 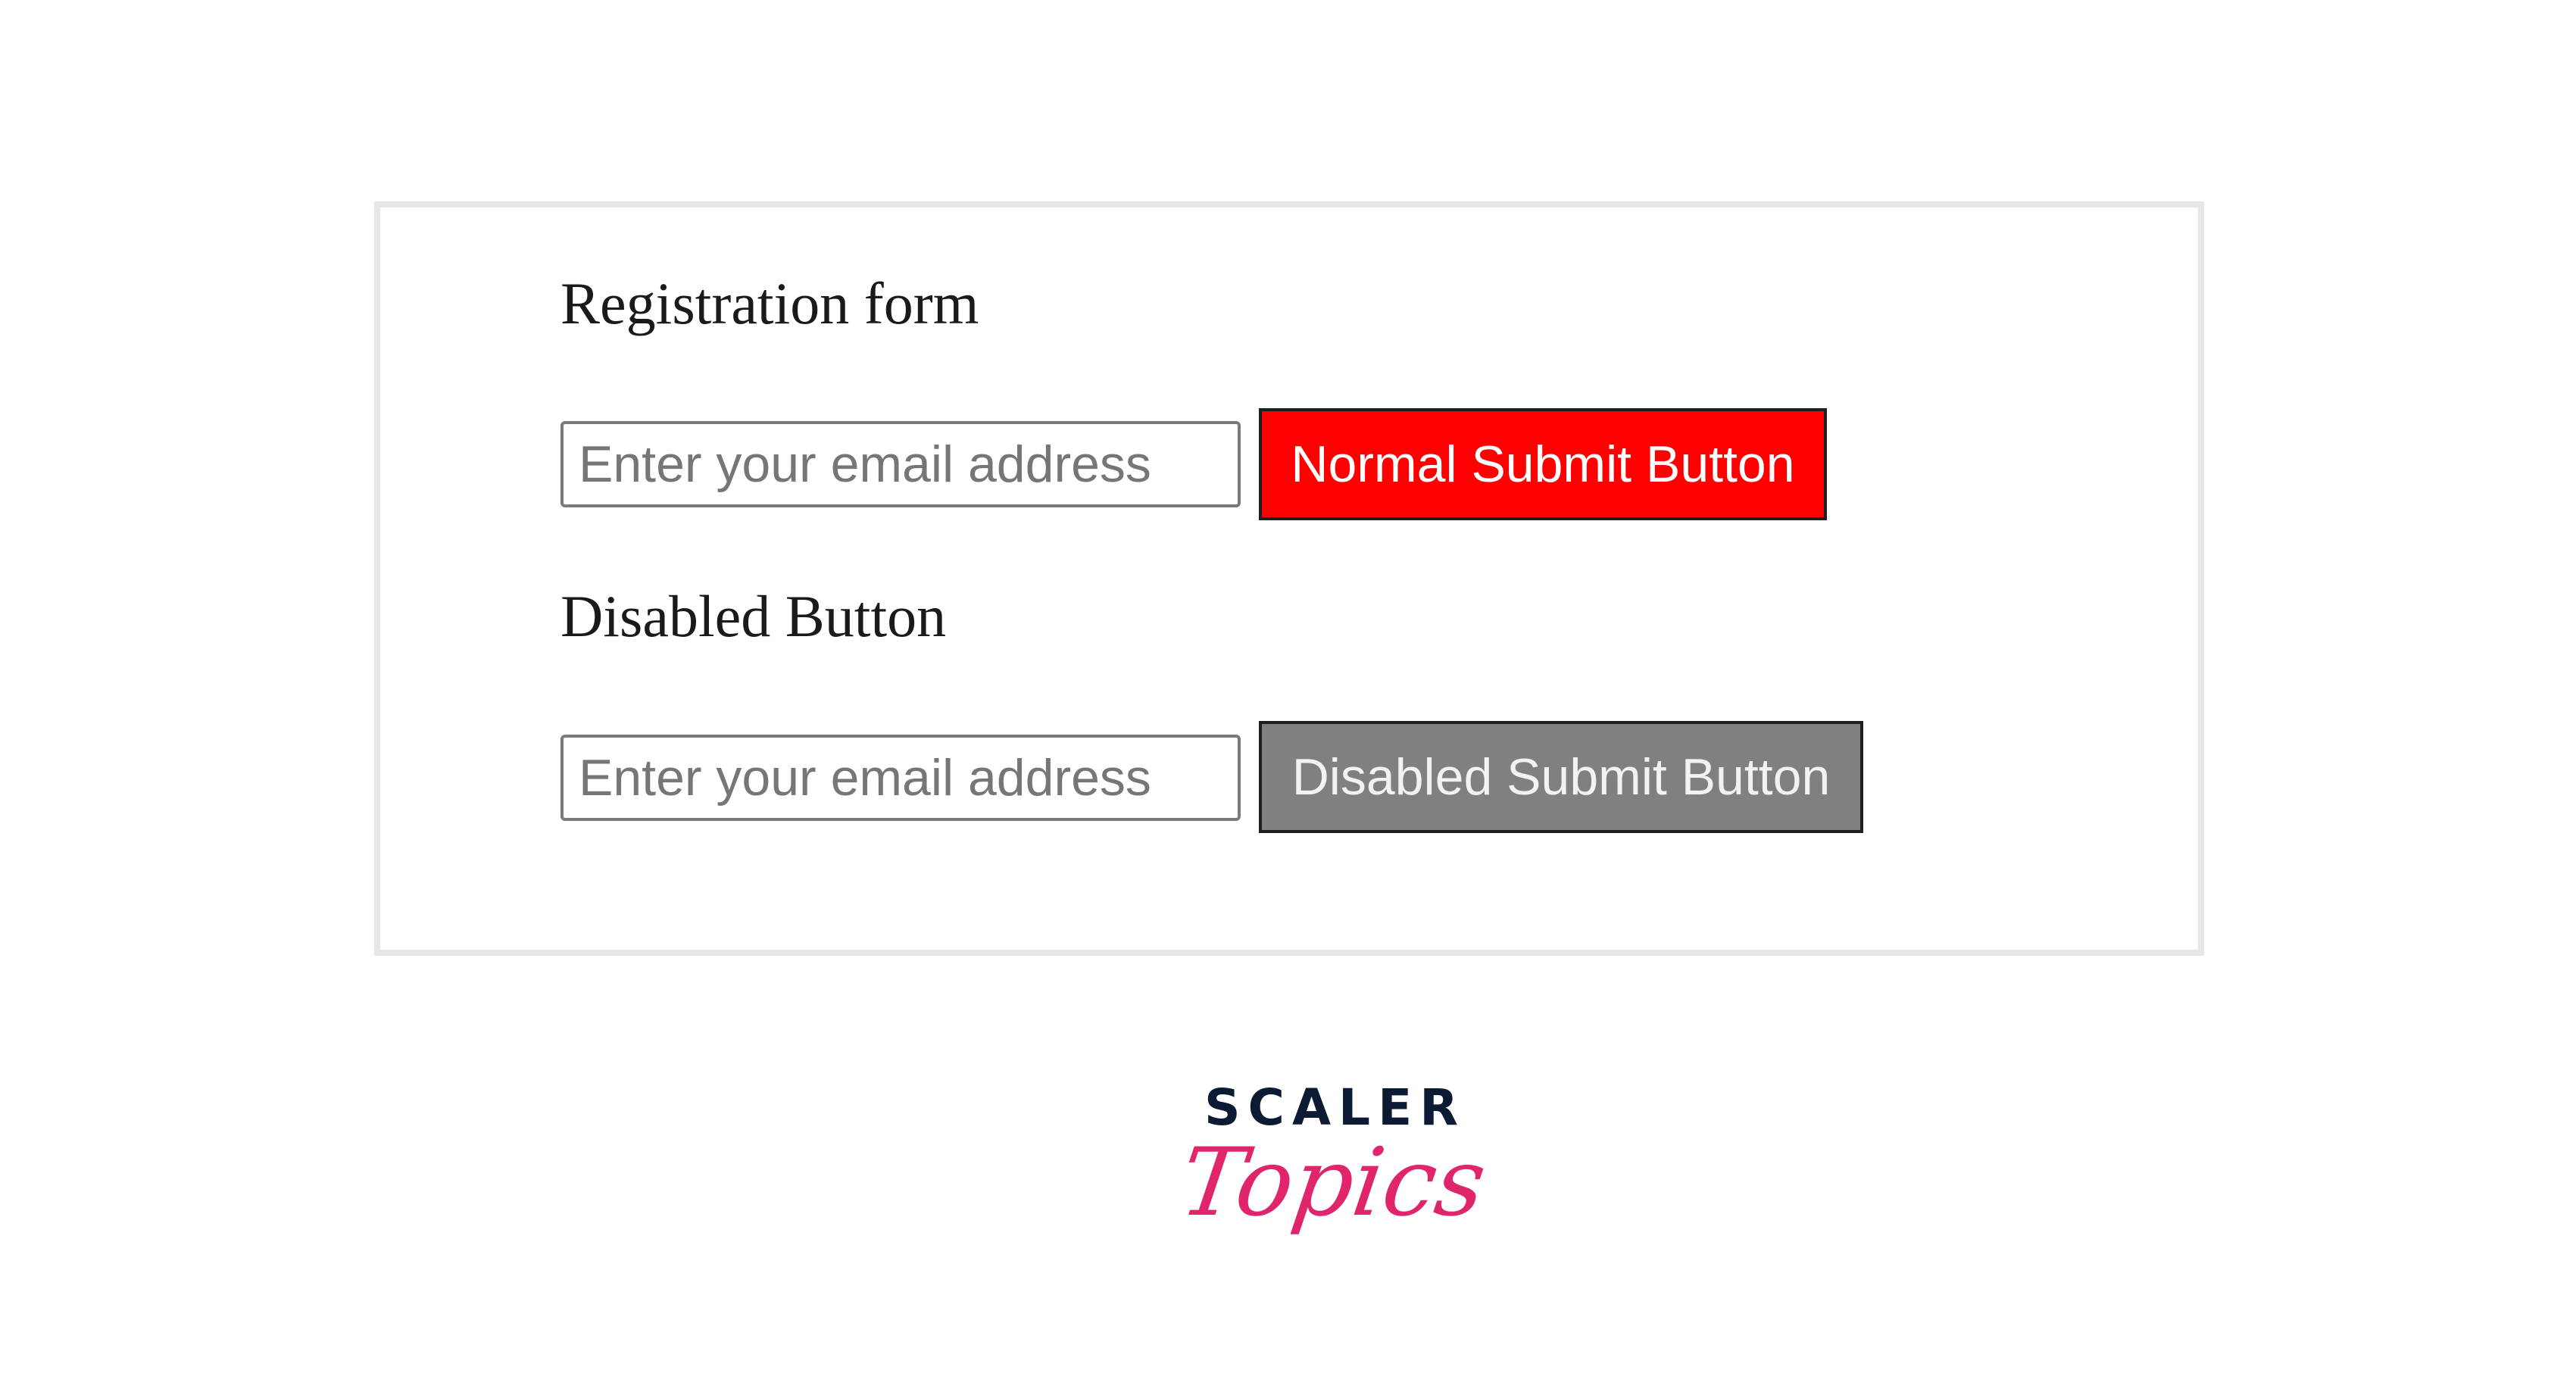 I want to click on scaler-topics-logo: SCALER Topics, so click(x=1333, y=1182).